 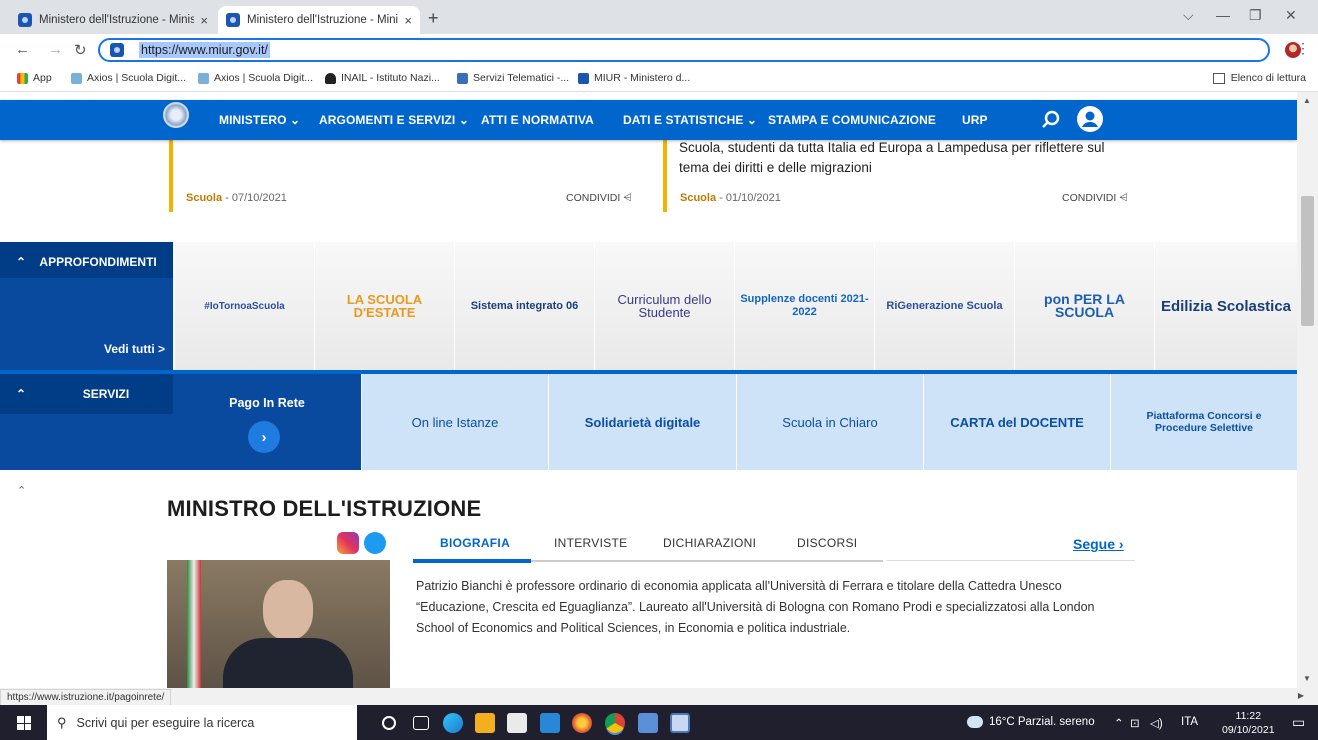 What do you see at coordinates (684, 50) in the screenshot?
I see `url-input: https://www.miur.gov.it/` at bounding box center [684, 50].